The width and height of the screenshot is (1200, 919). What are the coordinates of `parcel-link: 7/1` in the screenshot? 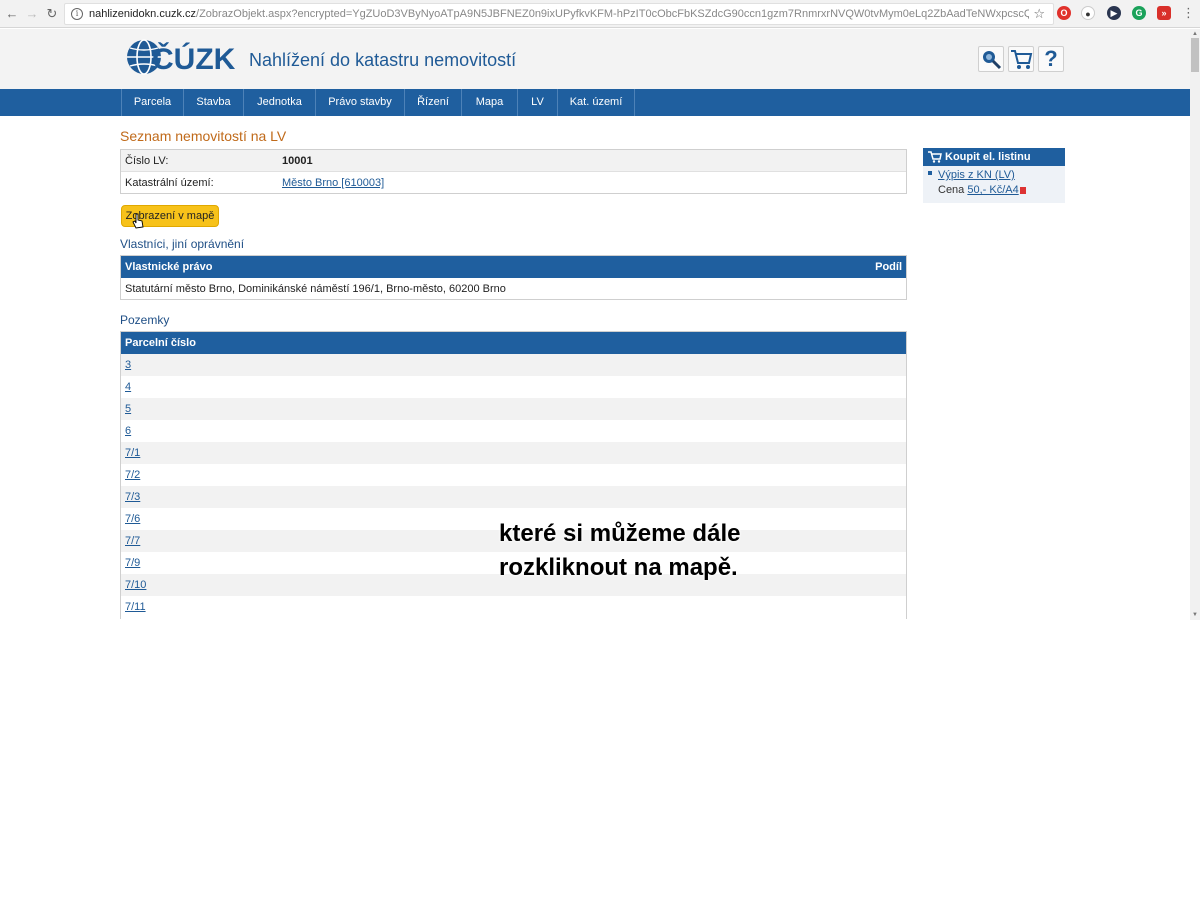 It's located at (132, 453).